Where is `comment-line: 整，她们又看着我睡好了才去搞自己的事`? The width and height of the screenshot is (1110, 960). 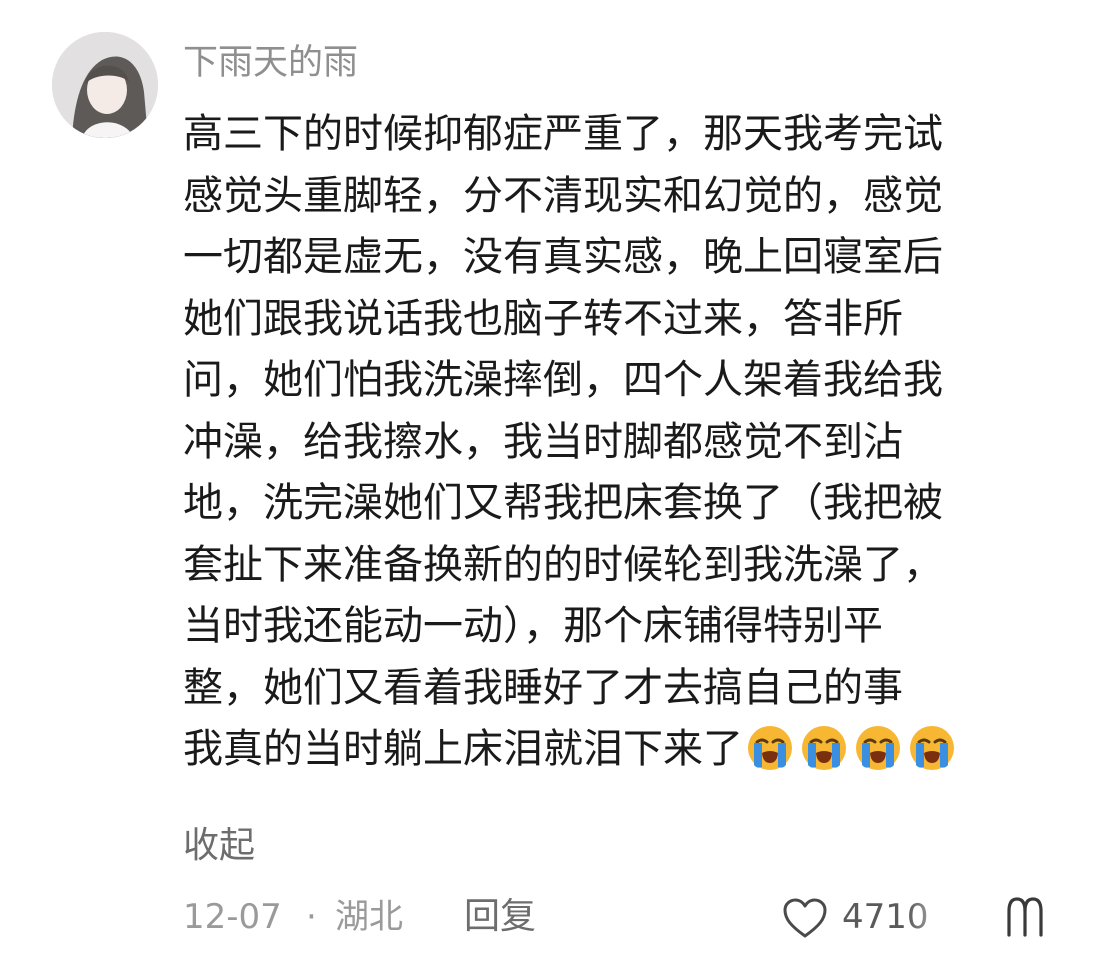 comment-line: 整，她们又看着我睡好了才去搞自己的事 is located at coordinates (543, 687).